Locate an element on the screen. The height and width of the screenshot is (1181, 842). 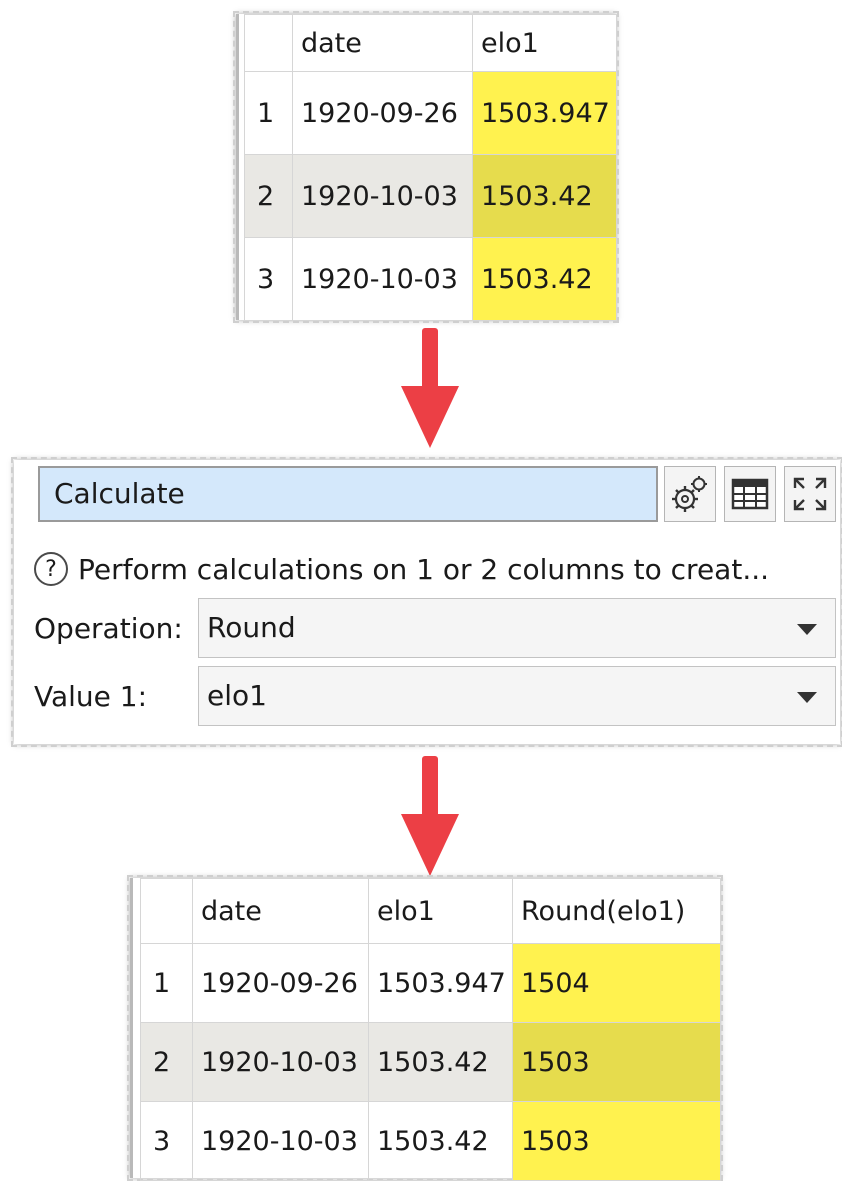
table-header-row: date elo1 is located at coordinates (430, 43).